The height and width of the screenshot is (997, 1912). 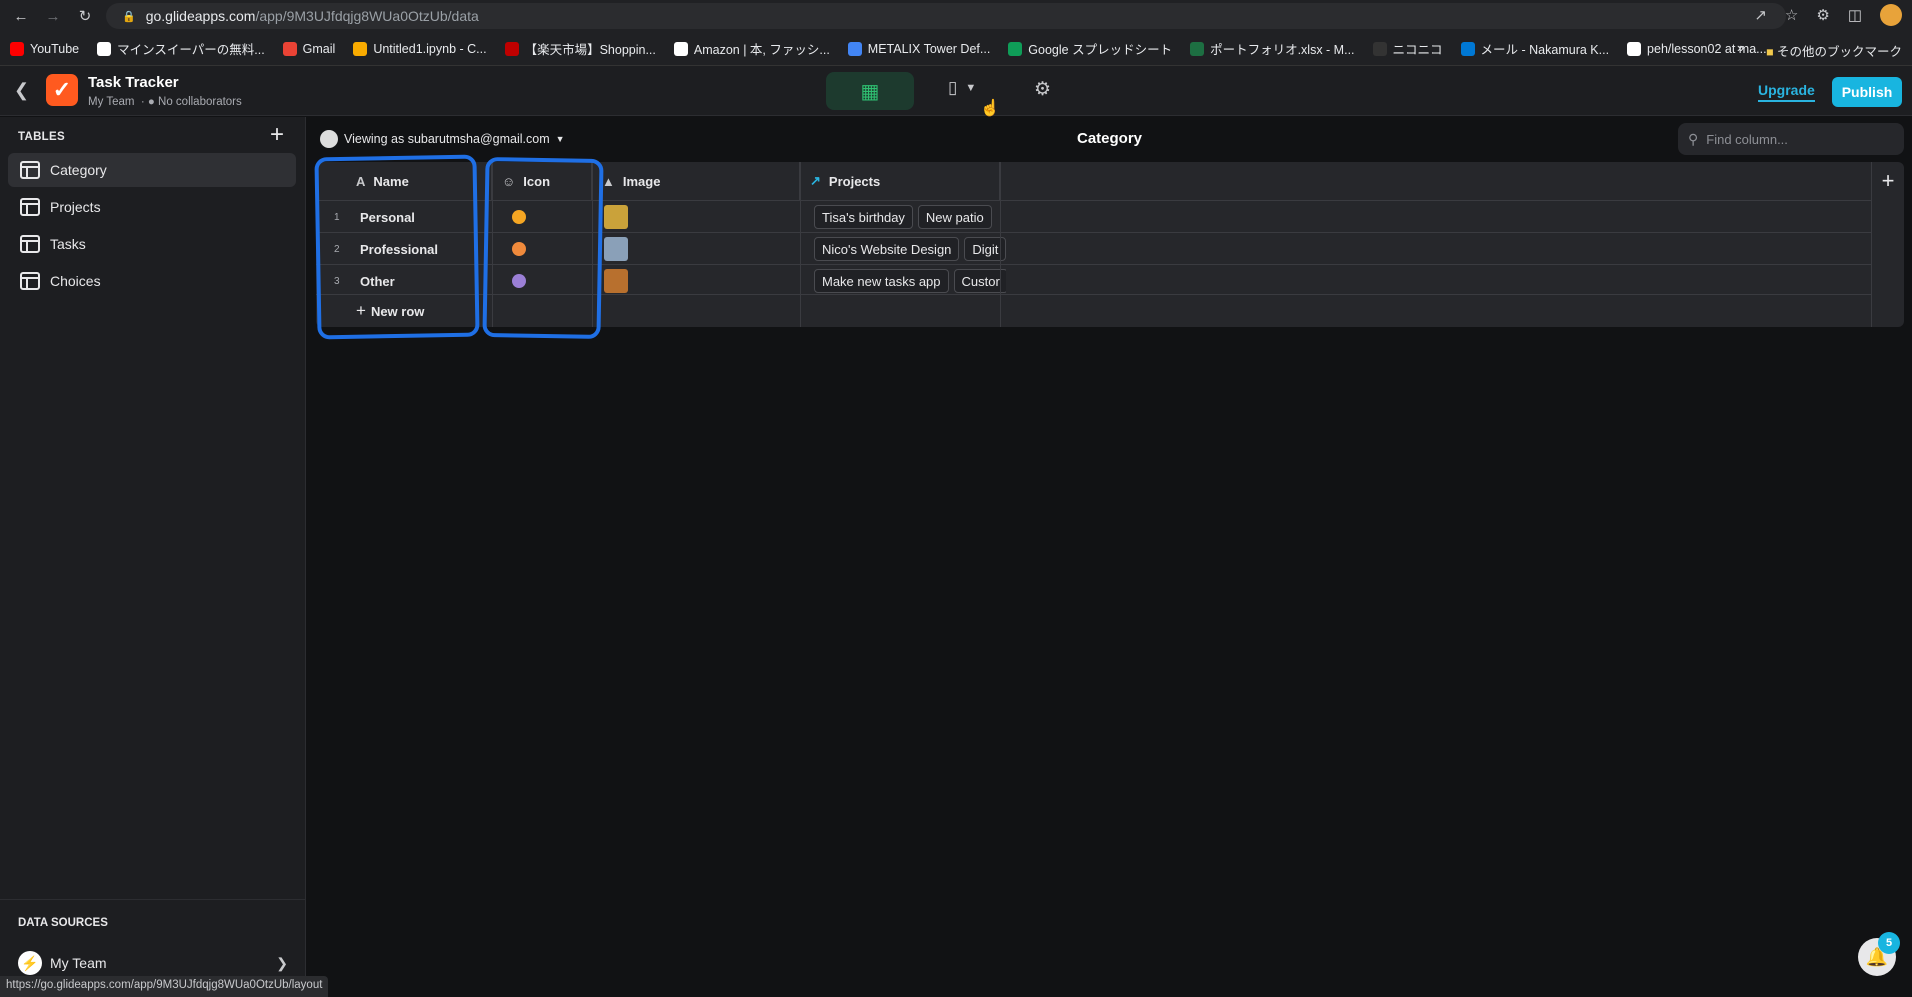 What do you see at coordinates (863, 217) in the screenshot?
I see `project-chip: Tisa's birthday` at bounding box center [863, 217].